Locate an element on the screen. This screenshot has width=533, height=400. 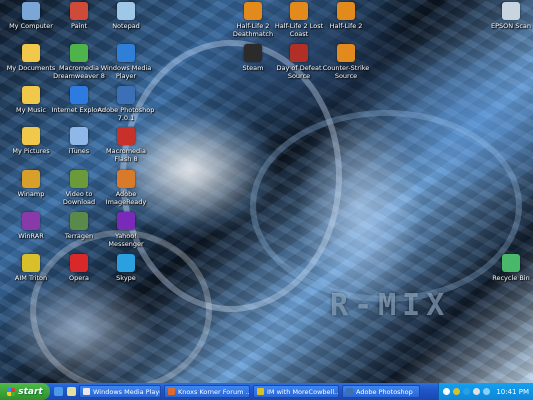
clock: 10:41 PM is located at coordinates (512, 392).